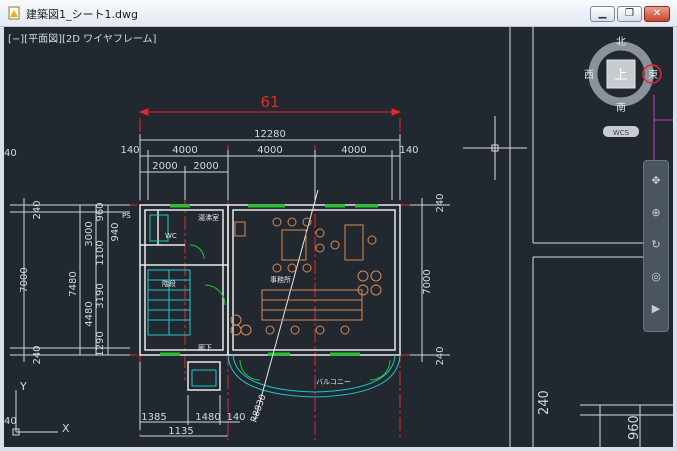  What do you see at coordinates (495, 148) in the screenshot?
I see `cursor-crosshair` at bounding box center [495, 148].